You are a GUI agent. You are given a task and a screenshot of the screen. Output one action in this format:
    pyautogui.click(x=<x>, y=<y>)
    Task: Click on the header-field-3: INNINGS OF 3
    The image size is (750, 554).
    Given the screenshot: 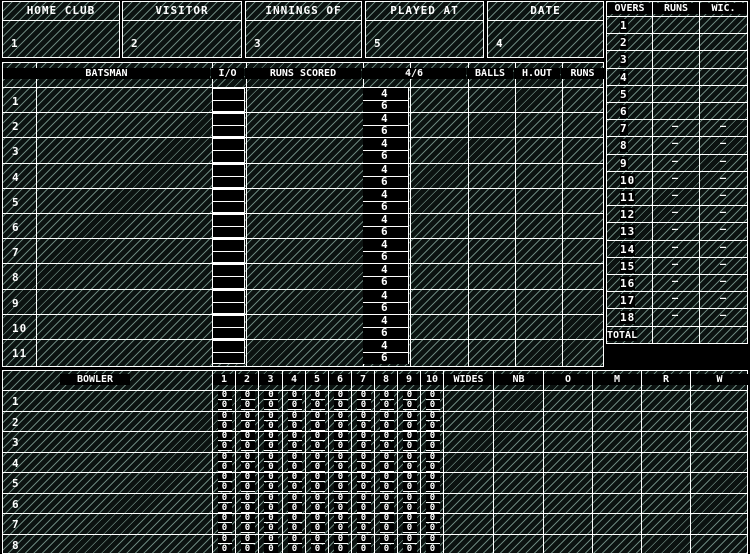 What is the action you would take?
    pyautogui.click(x=303, y=29)
    